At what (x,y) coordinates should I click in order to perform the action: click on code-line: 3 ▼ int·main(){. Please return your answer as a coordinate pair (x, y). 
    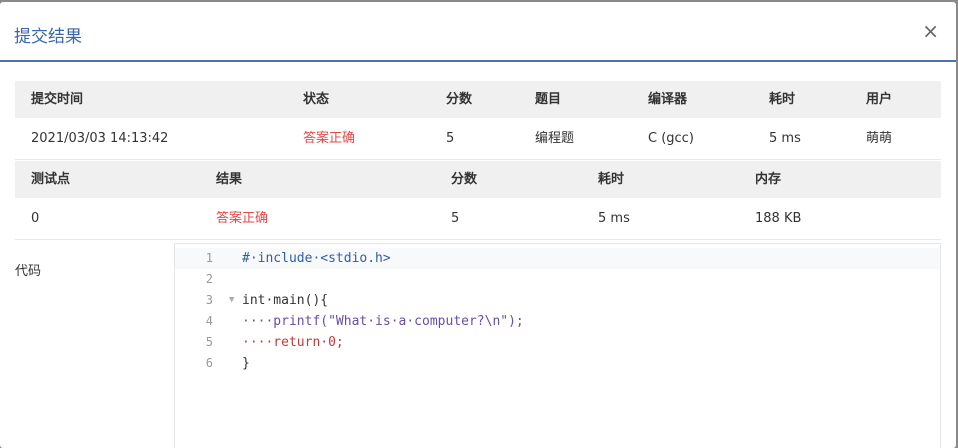
    Looking at the image, I should click on (557, 300).